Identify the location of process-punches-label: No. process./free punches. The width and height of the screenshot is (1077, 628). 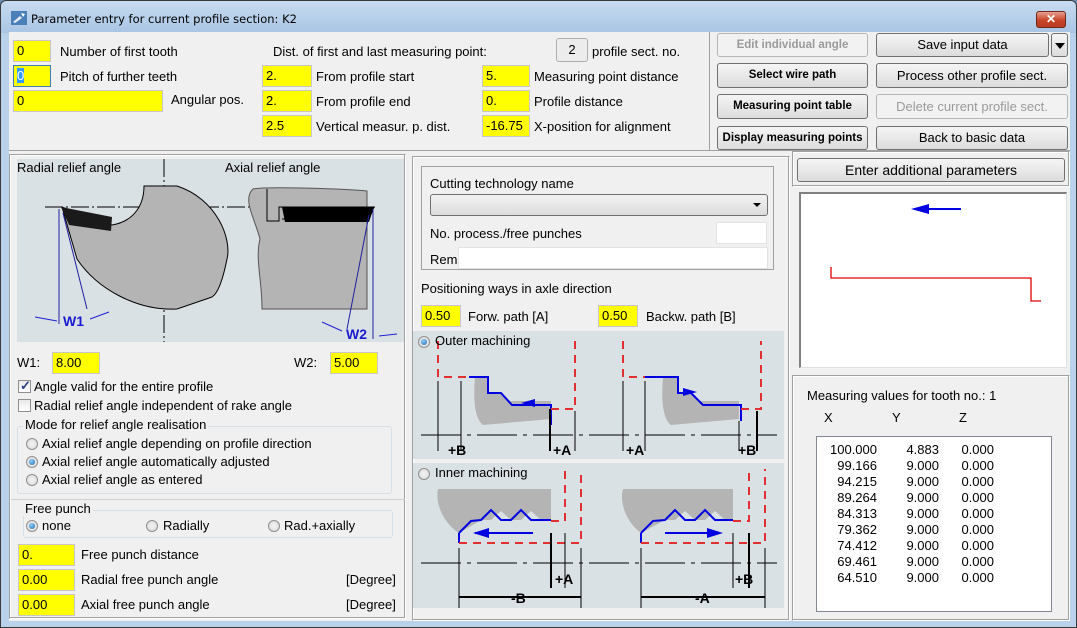
(506, 233).